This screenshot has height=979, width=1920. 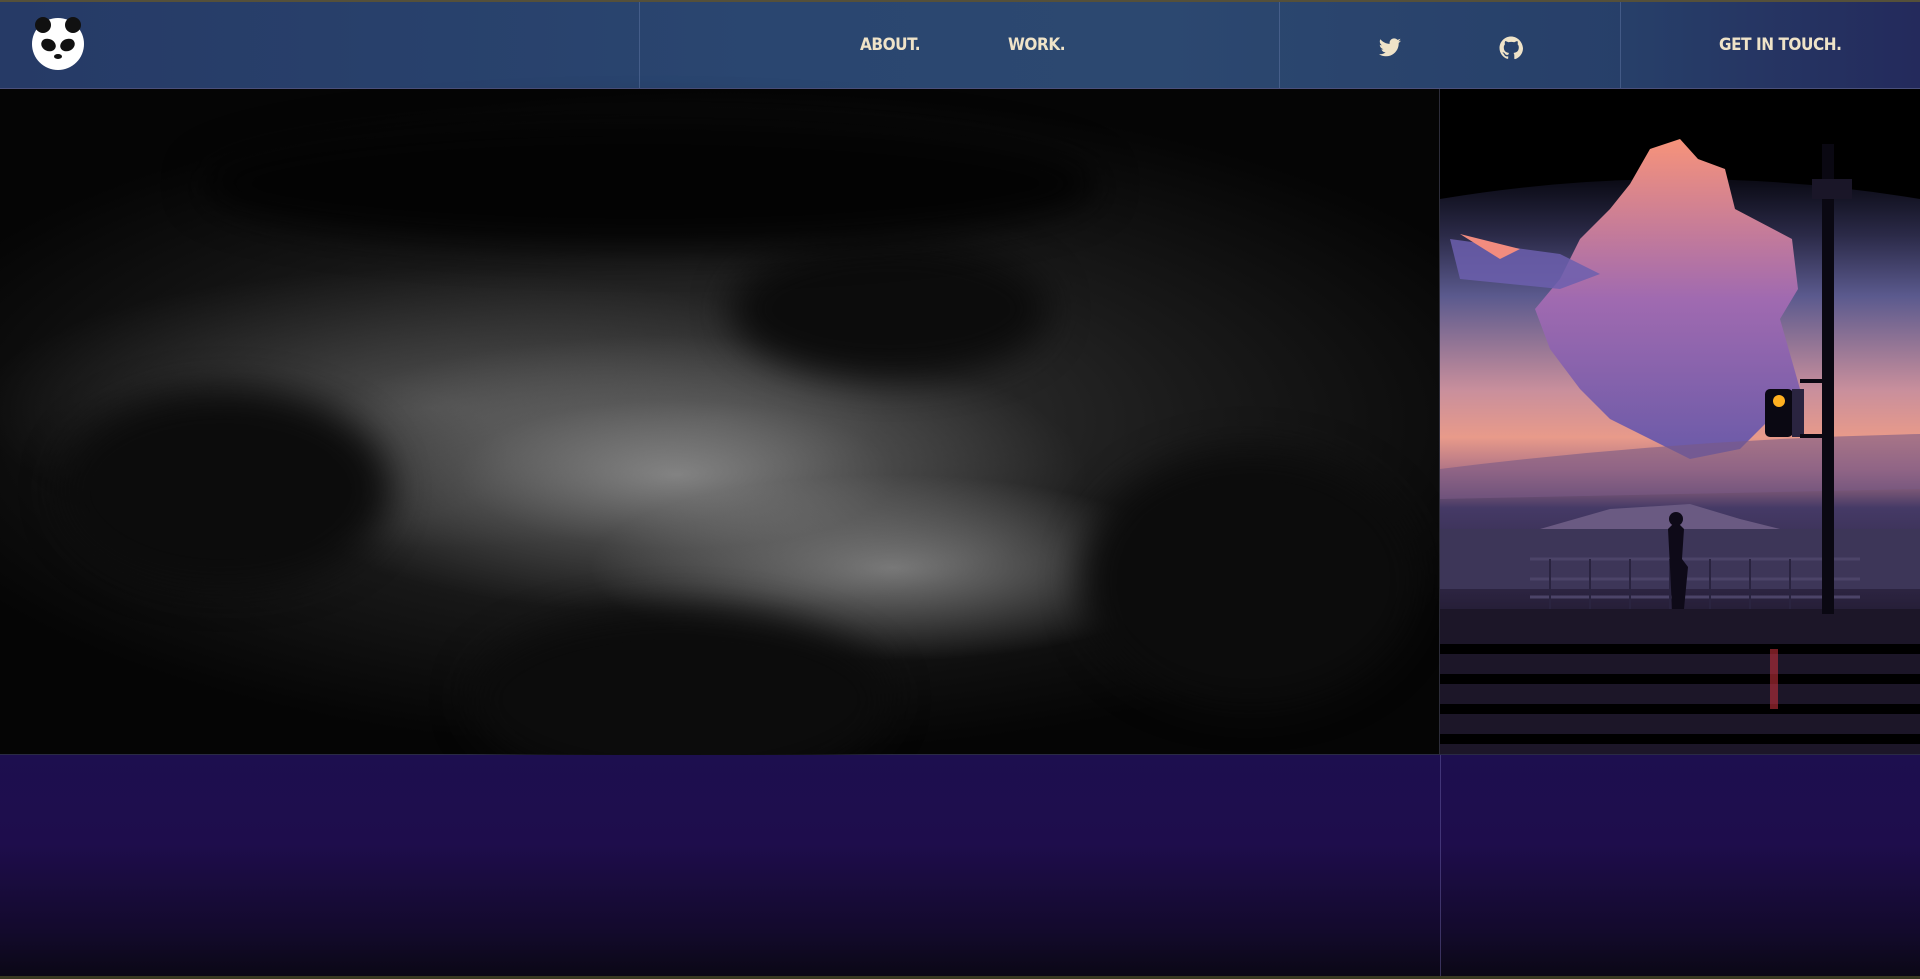 What do you see at coordinates (73, 25) in the screenshot?
I see `panda-ear-right` at bounding box center [73, 25].